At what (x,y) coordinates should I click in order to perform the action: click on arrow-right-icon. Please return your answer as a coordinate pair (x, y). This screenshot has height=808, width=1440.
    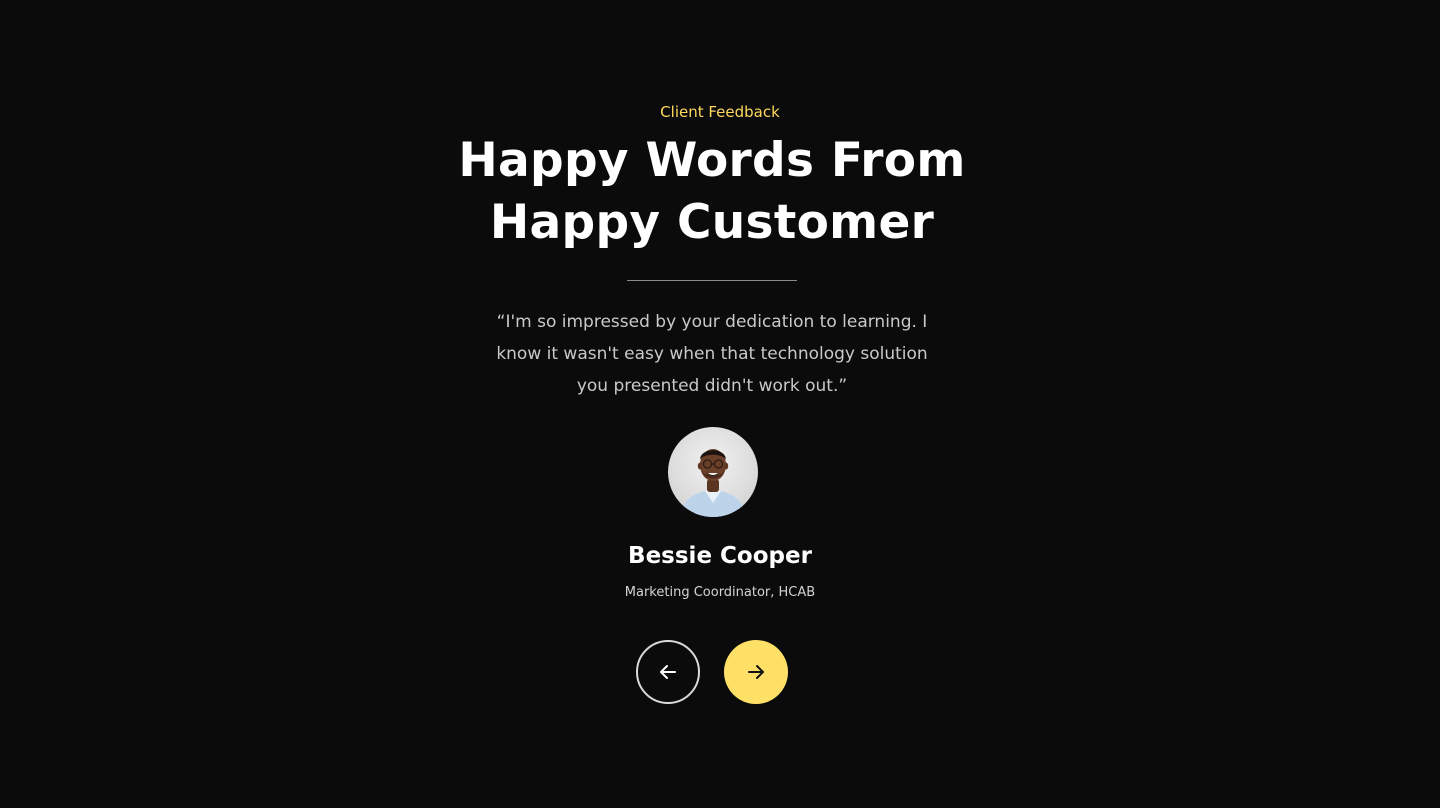
    Looking at the image, I should click on (756, 672).